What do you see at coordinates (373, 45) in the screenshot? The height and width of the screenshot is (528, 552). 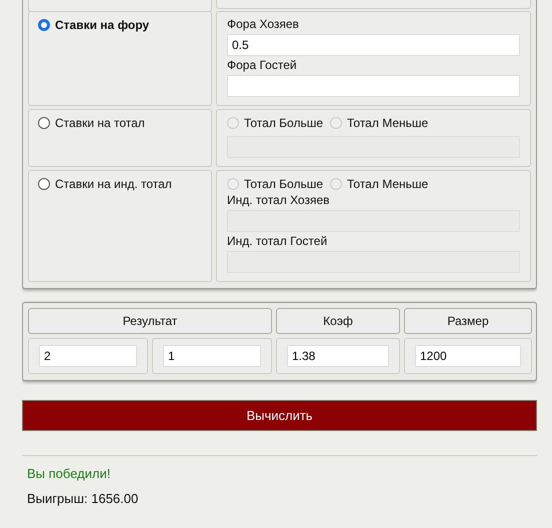 I see `input-field: 0.5` at bounding box center [373, 45].